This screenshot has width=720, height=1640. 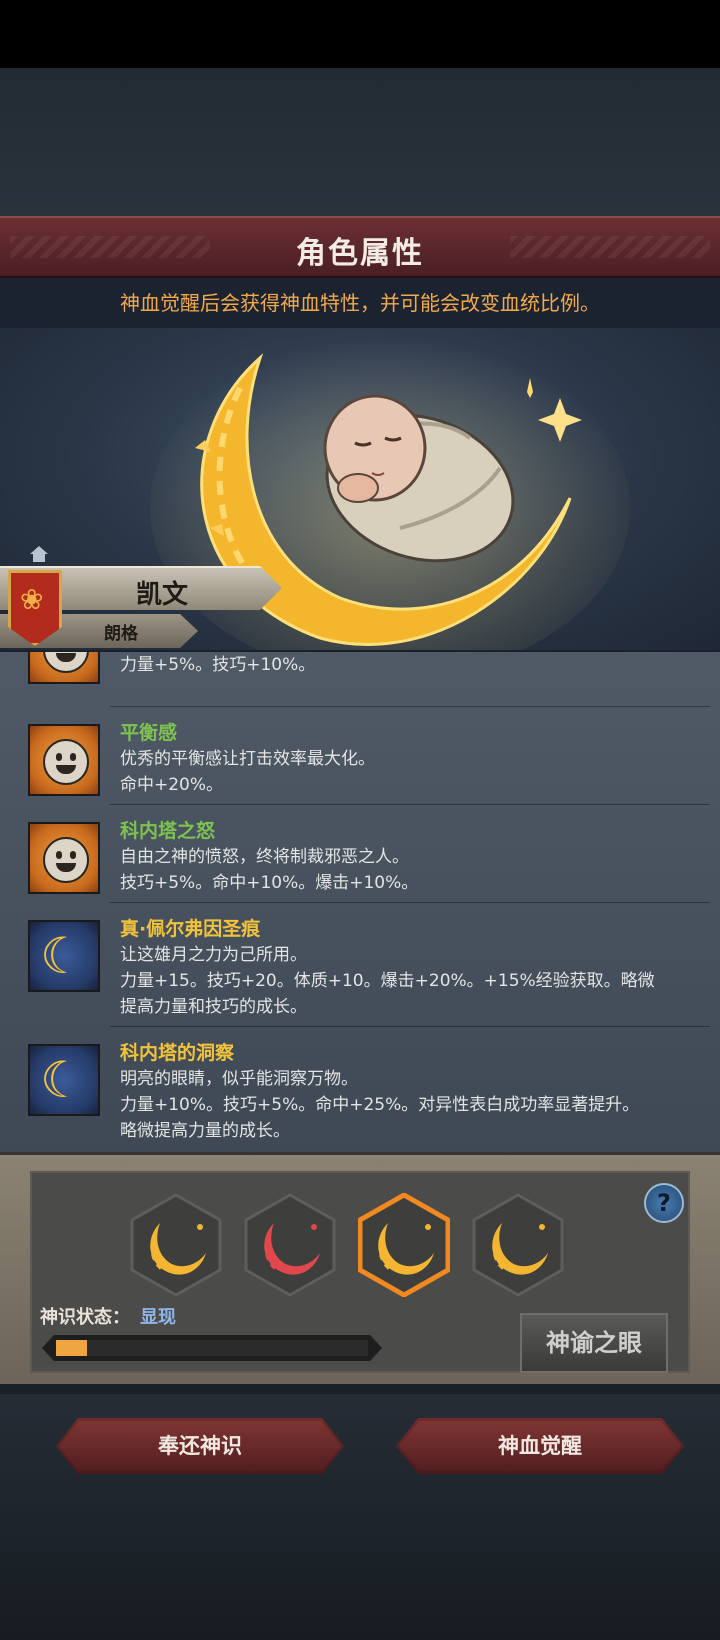 What do you see at coordinates (540, 1446) in the screenshot?
I see `divine-blood-awaken-button: 神血觉醒` at bounding box center [540, 1446].